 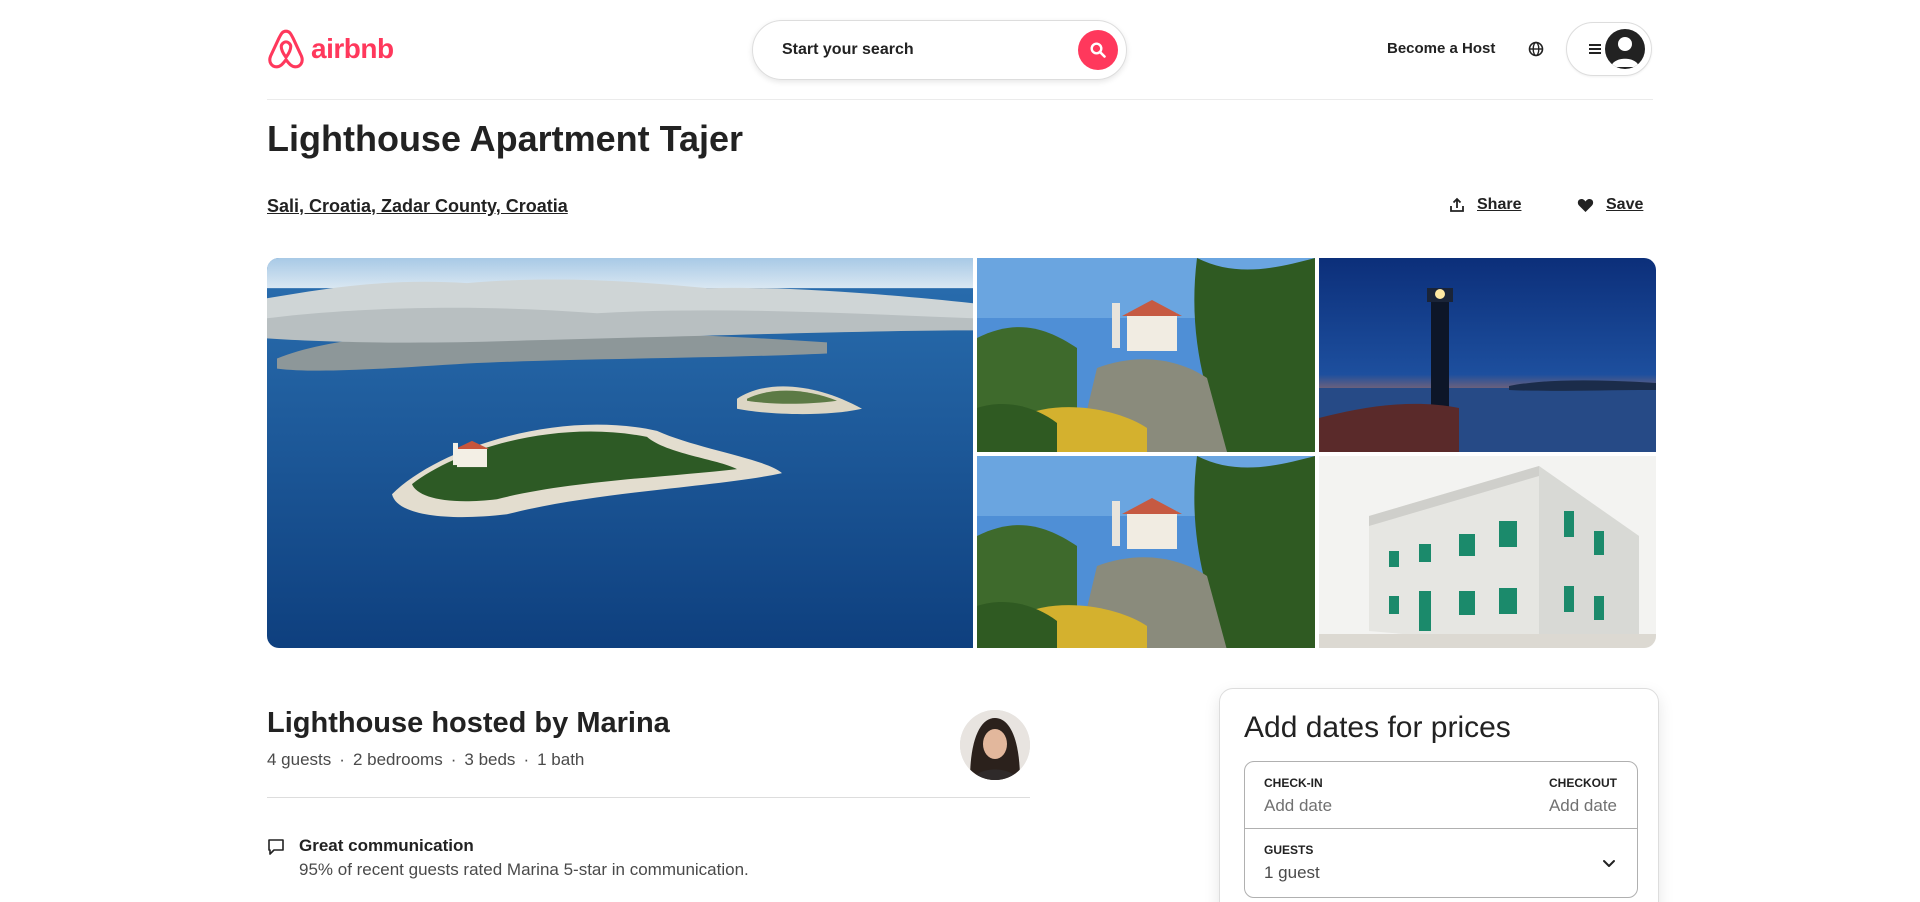 I want to click on globe-icon, so click(x=1536, y=49).